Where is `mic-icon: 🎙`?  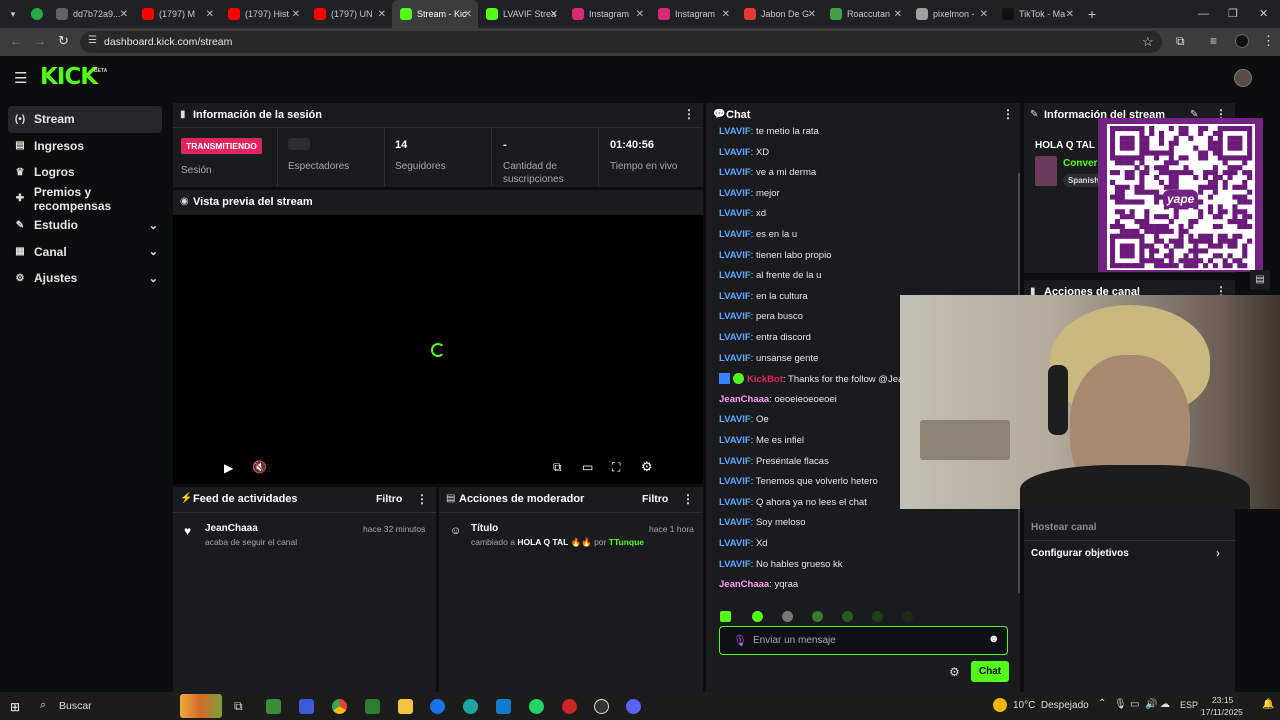
mic-icon: 🎙 is located at coordinates (740, 640).